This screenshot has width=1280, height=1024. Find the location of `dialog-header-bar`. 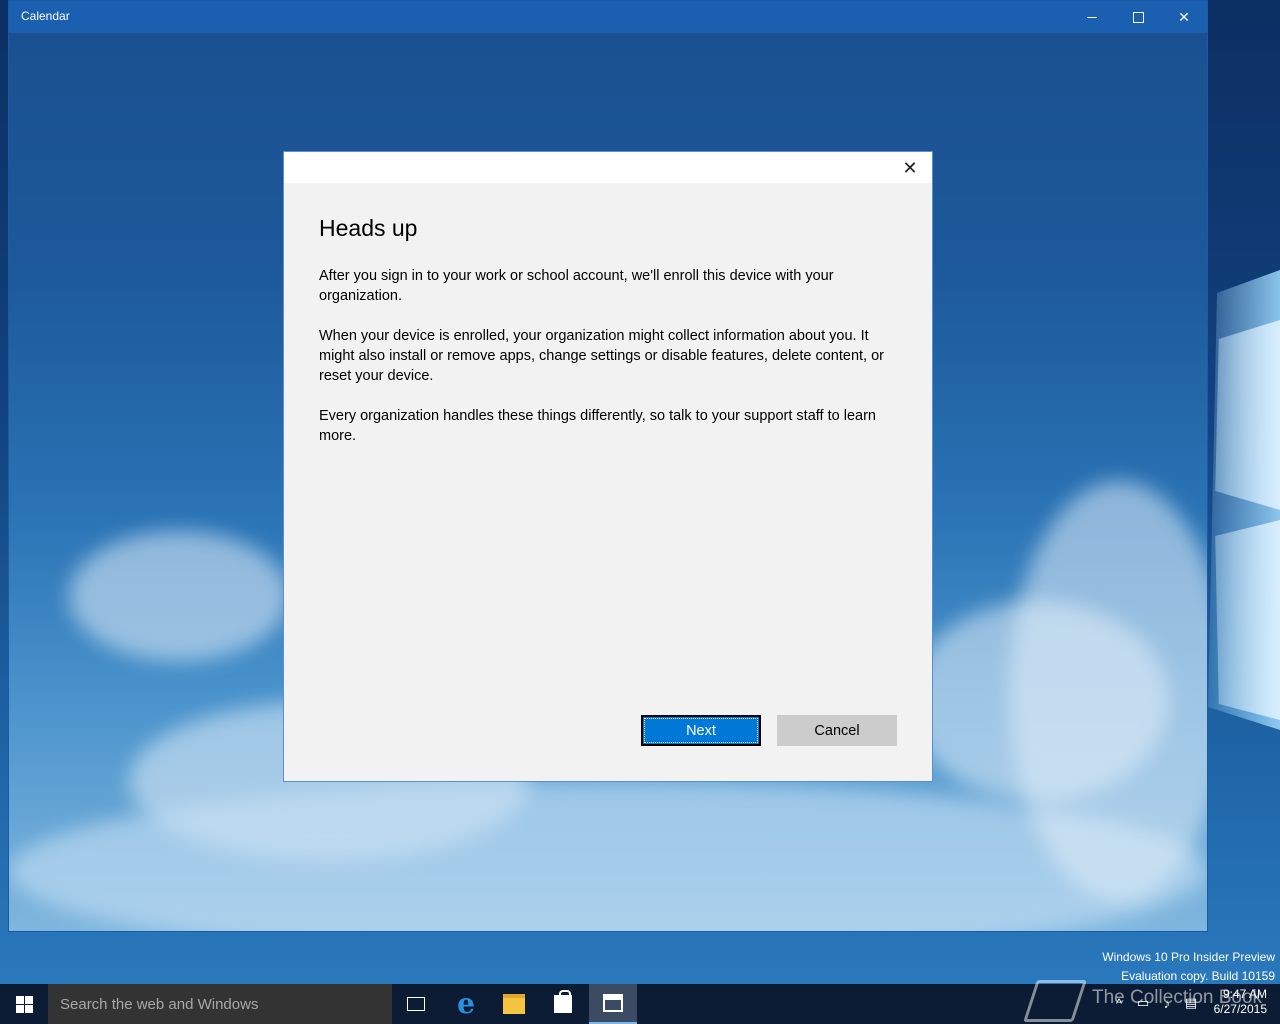

dialog-header-bar is located at coordinates (608, 167).